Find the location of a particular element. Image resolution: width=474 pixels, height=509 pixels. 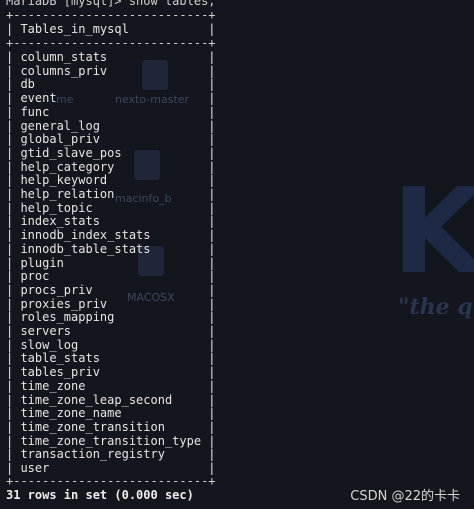

table-header: | Tables_in_mysql | is located at coordinates (111, 29).